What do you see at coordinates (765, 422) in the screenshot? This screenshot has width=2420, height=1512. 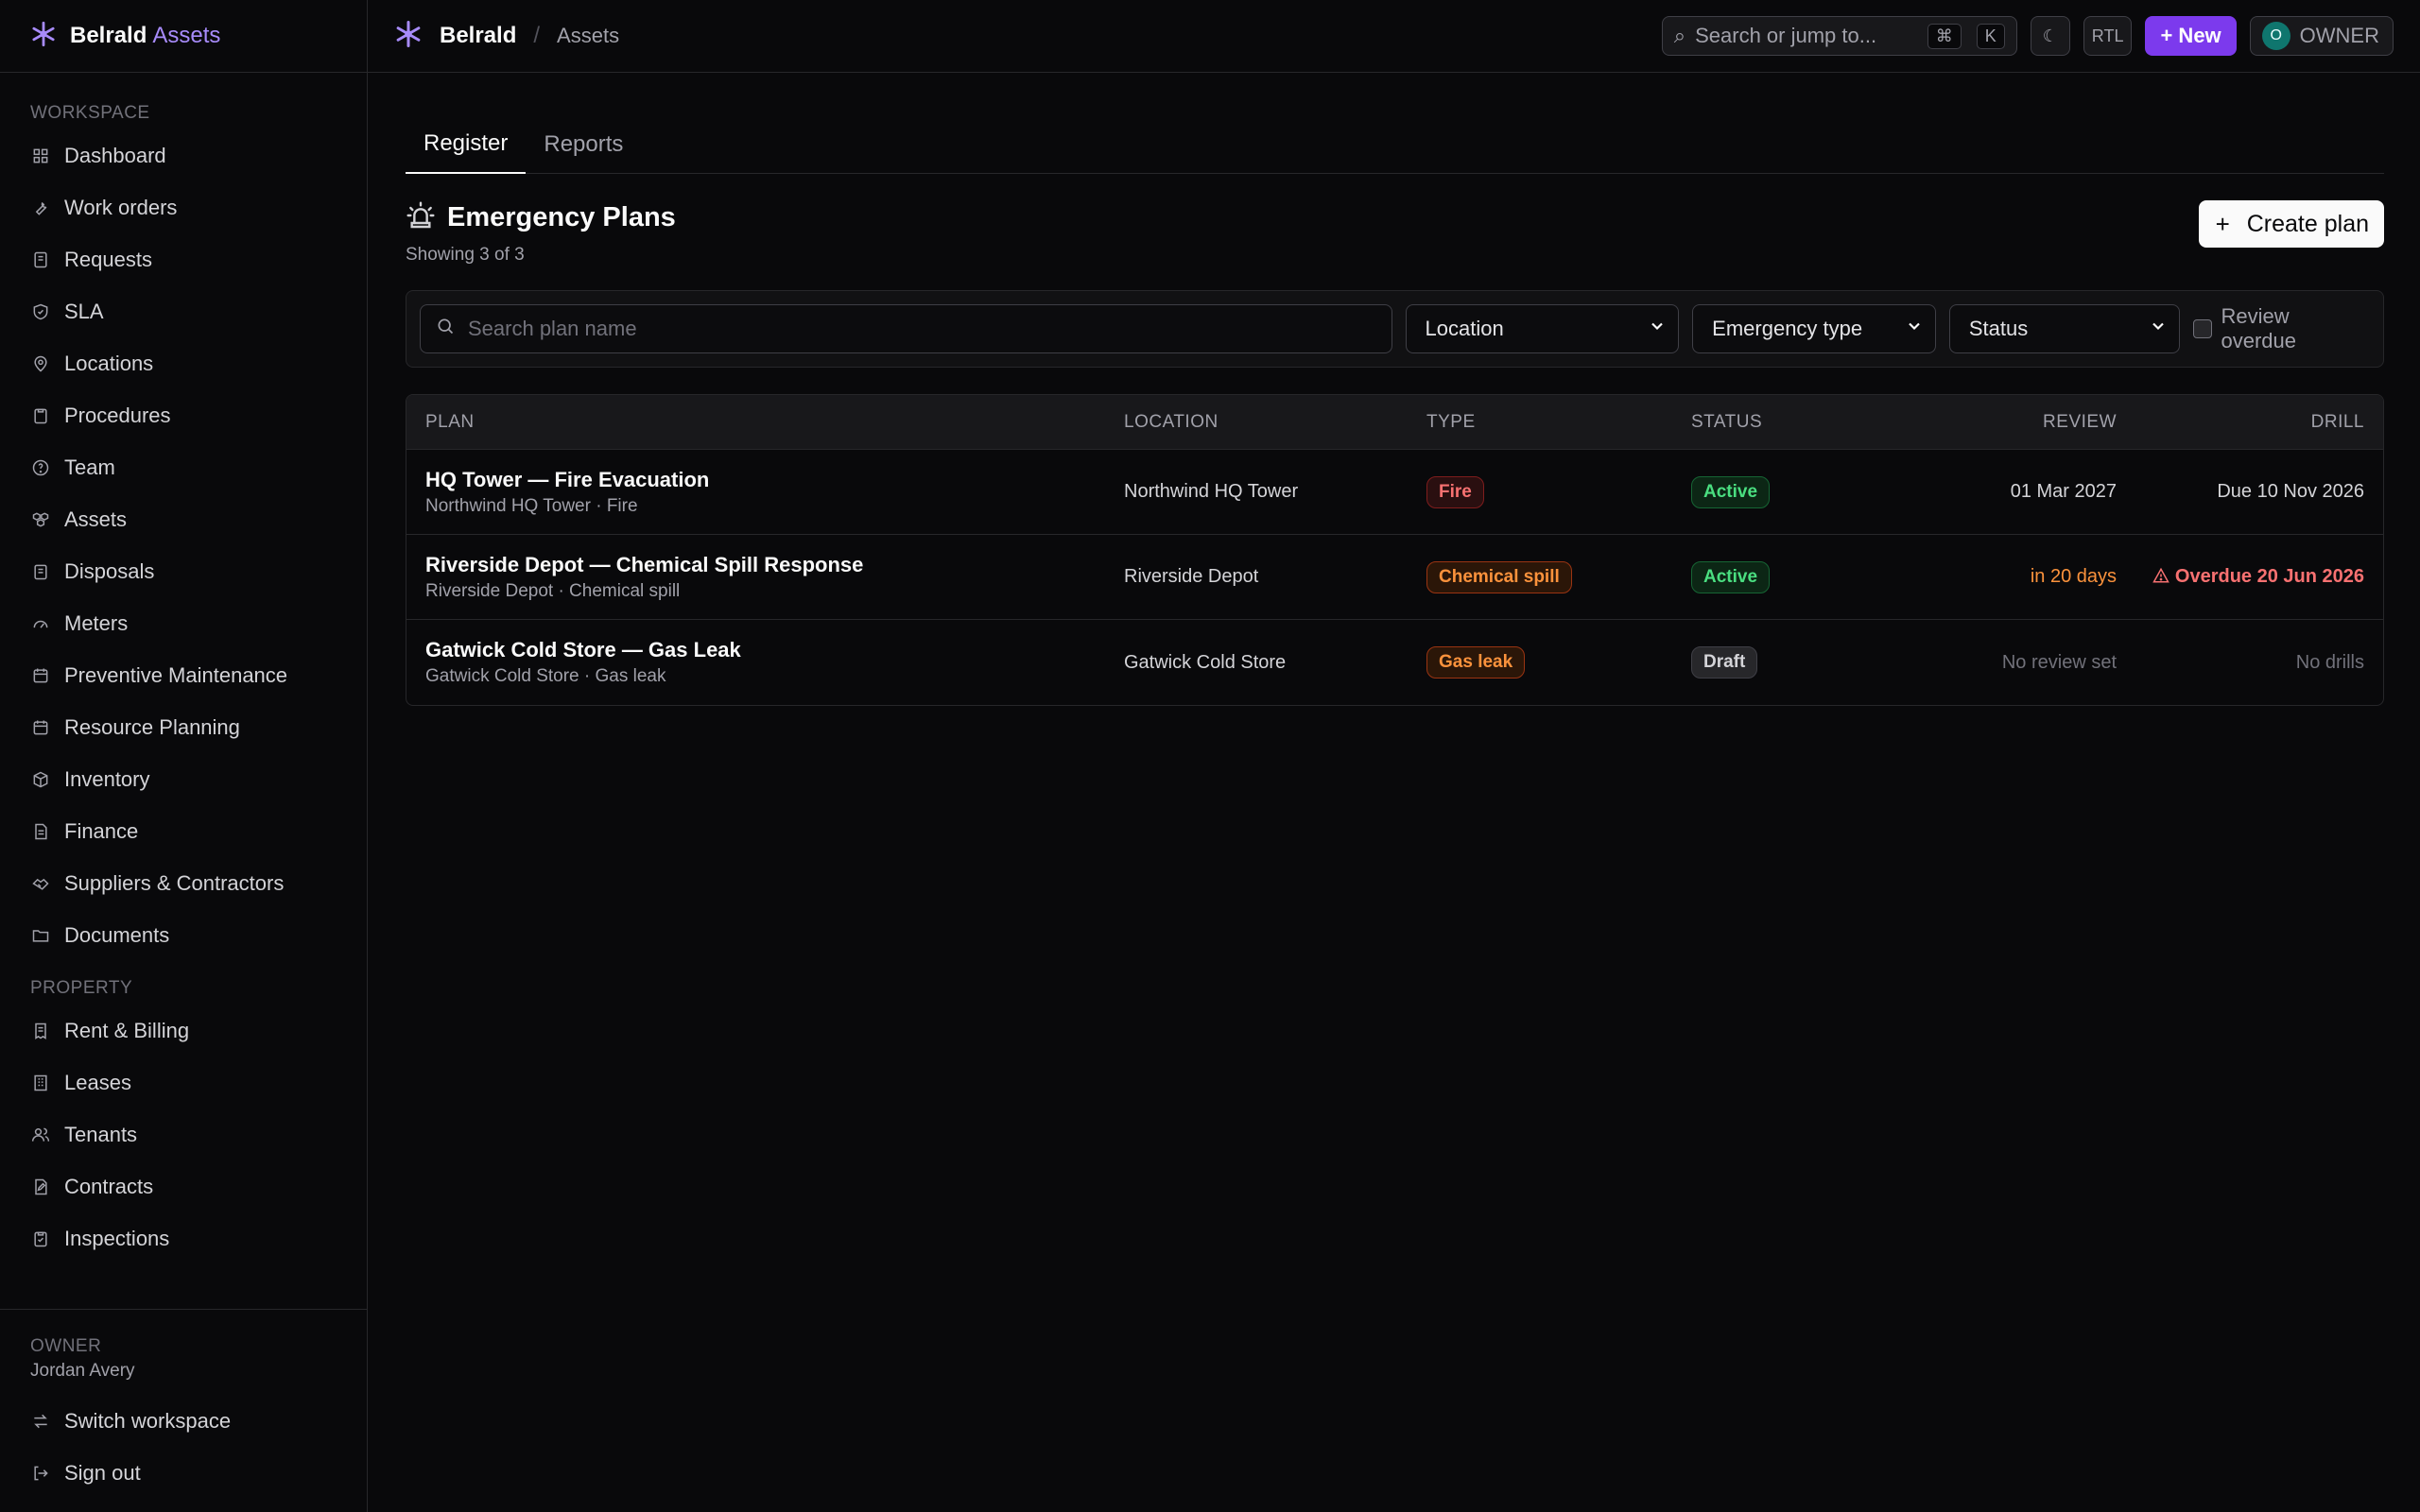 I see `column-header-plan: PLAN` at bounding box center [765, 422].